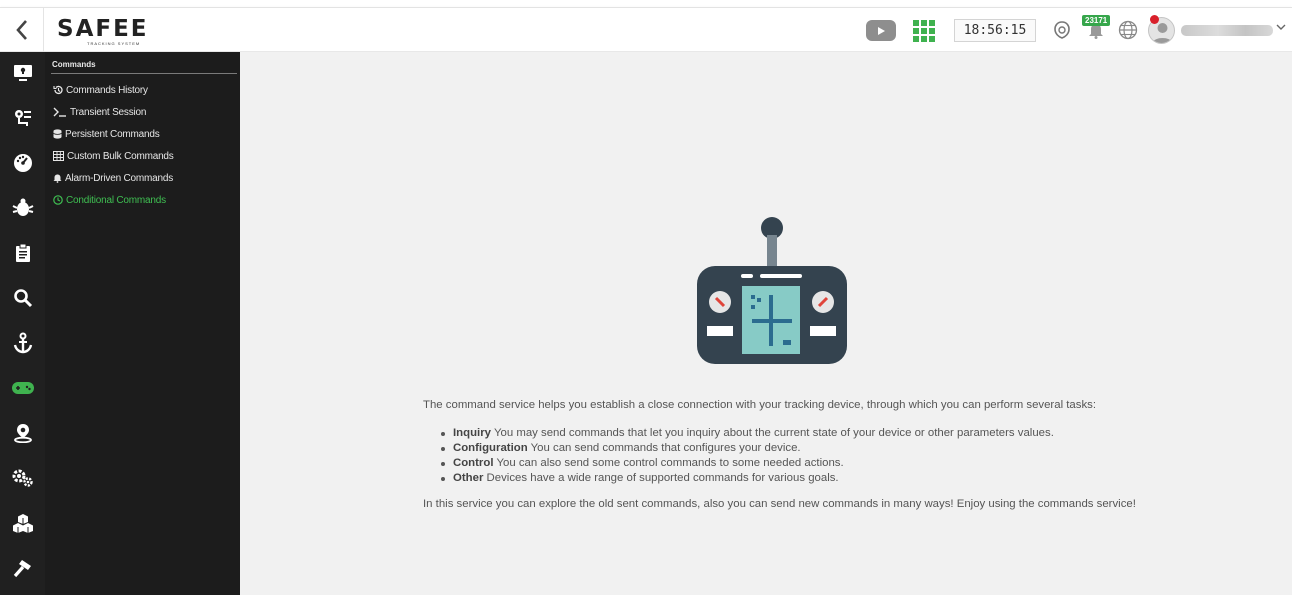 The height and width of the screenshot is (595, 1292). I want to click on hammer-icon, so click(22, 568).